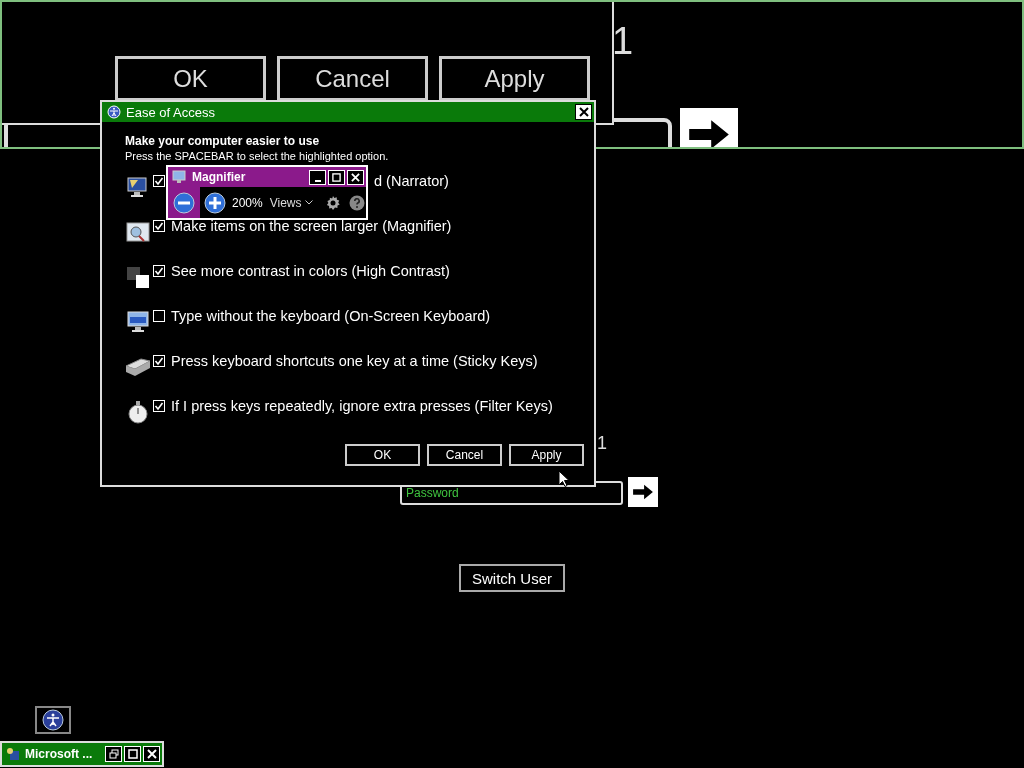 The height and width of the screenshot is (768, 1024). Describe the element at coordinates (354, 361) in the screenshot. I see `option-label: Press keyboard shortcuts one key at a time (Sticky Keys)` at that location.